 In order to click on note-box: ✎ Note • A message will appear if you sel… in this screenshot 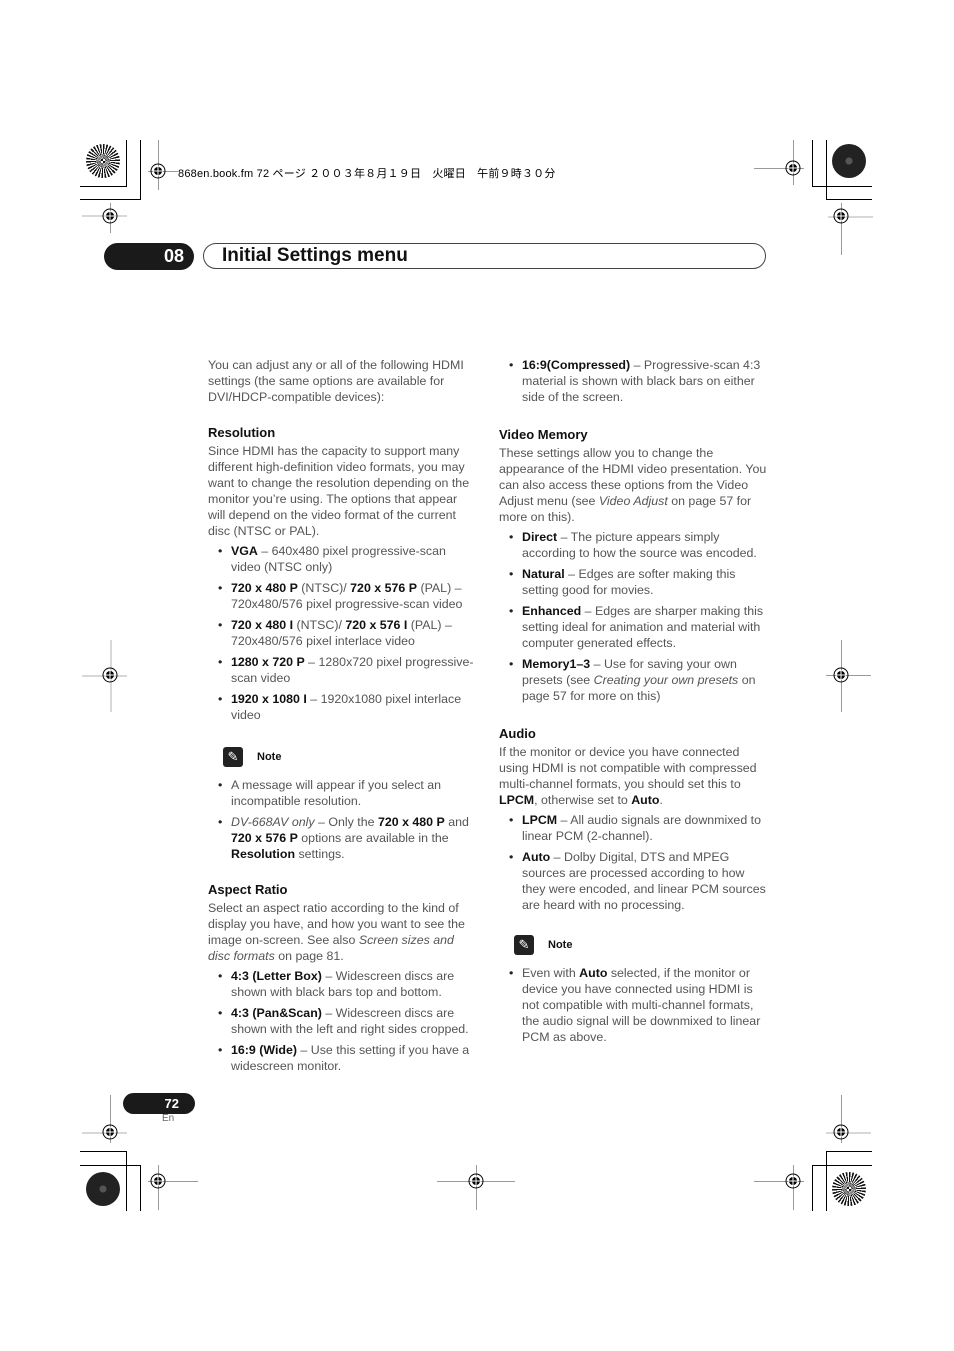, I will do `click(342, 803)`.